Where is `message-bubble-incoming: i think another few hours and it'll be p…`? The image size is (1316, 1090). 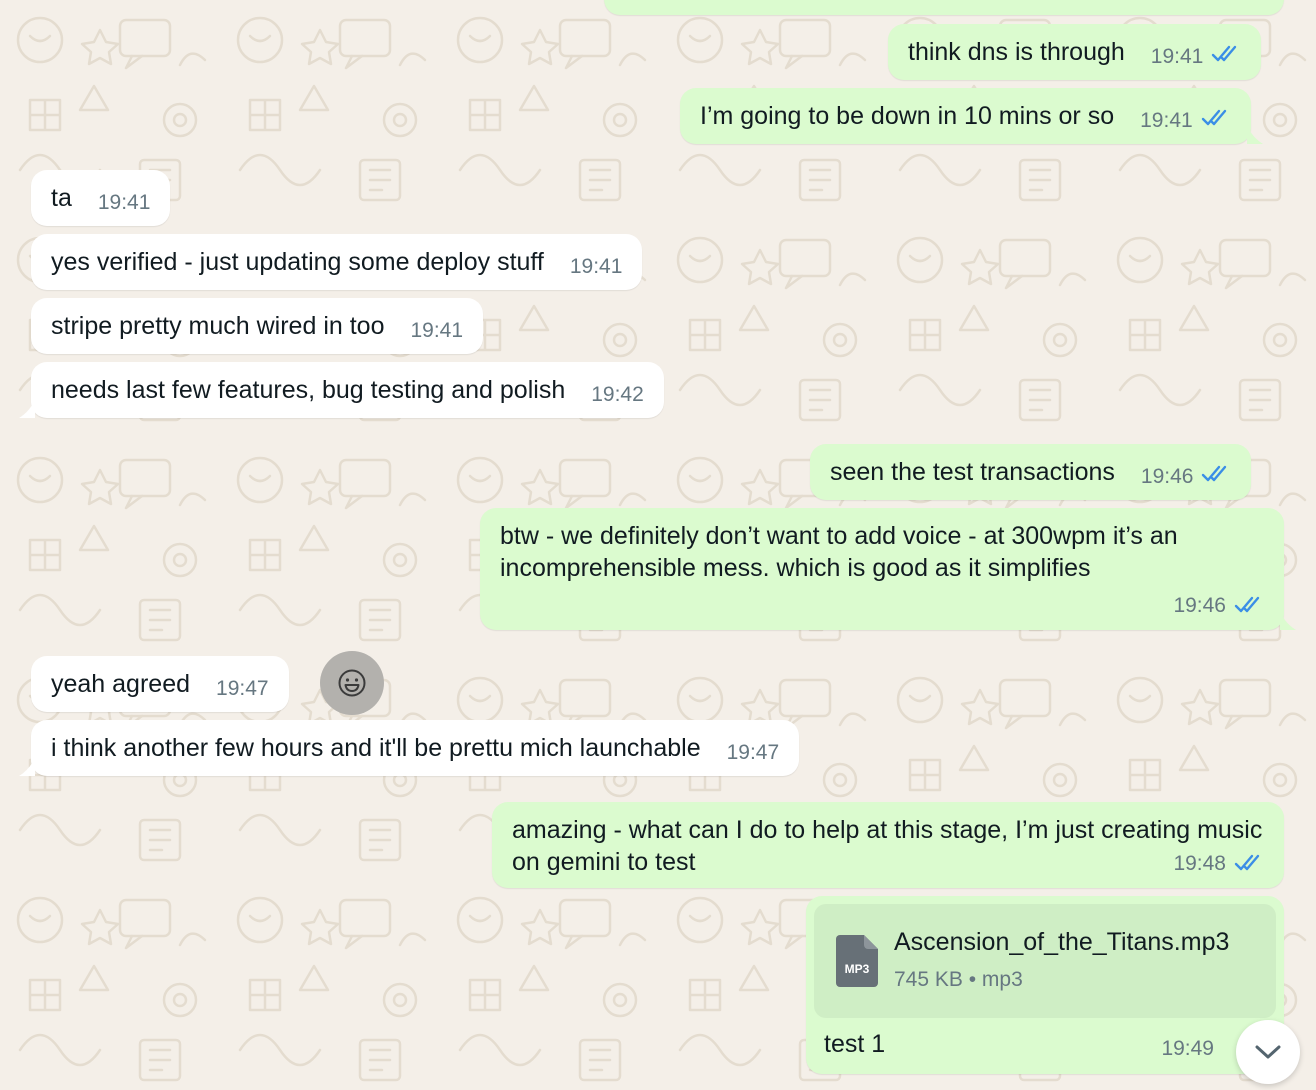 message-bubble-incoming: i think another few hours and it'll be p… is located at coordinates (409, 748).